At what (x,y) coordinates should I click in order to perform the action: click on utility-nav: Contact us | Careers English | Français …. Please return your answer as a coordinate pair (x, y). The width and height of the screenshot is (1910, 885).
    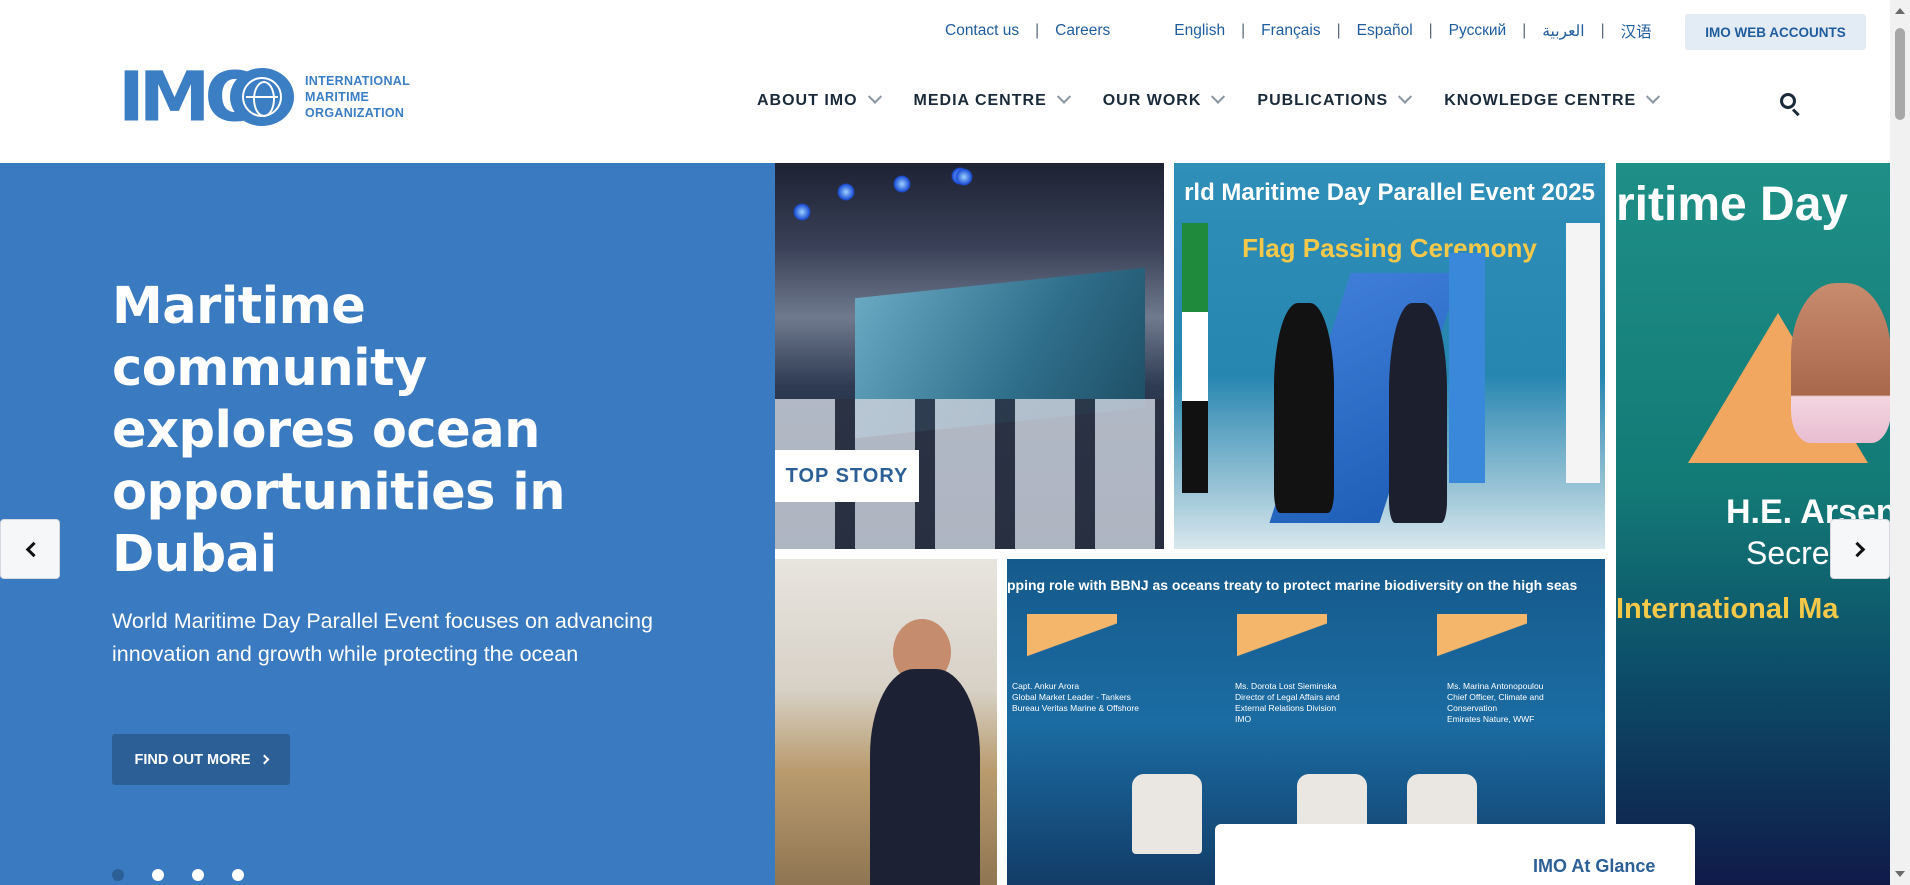
    Looking at the image, I should click on (1298, 31).